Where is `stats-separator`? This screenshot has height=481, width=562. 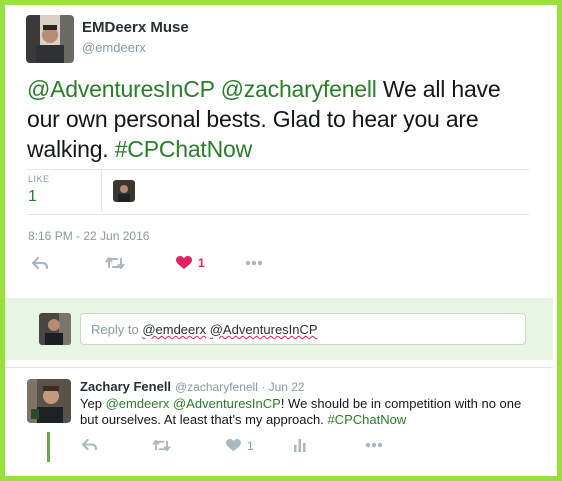
stats-separator is located at coordinates (101, 191).